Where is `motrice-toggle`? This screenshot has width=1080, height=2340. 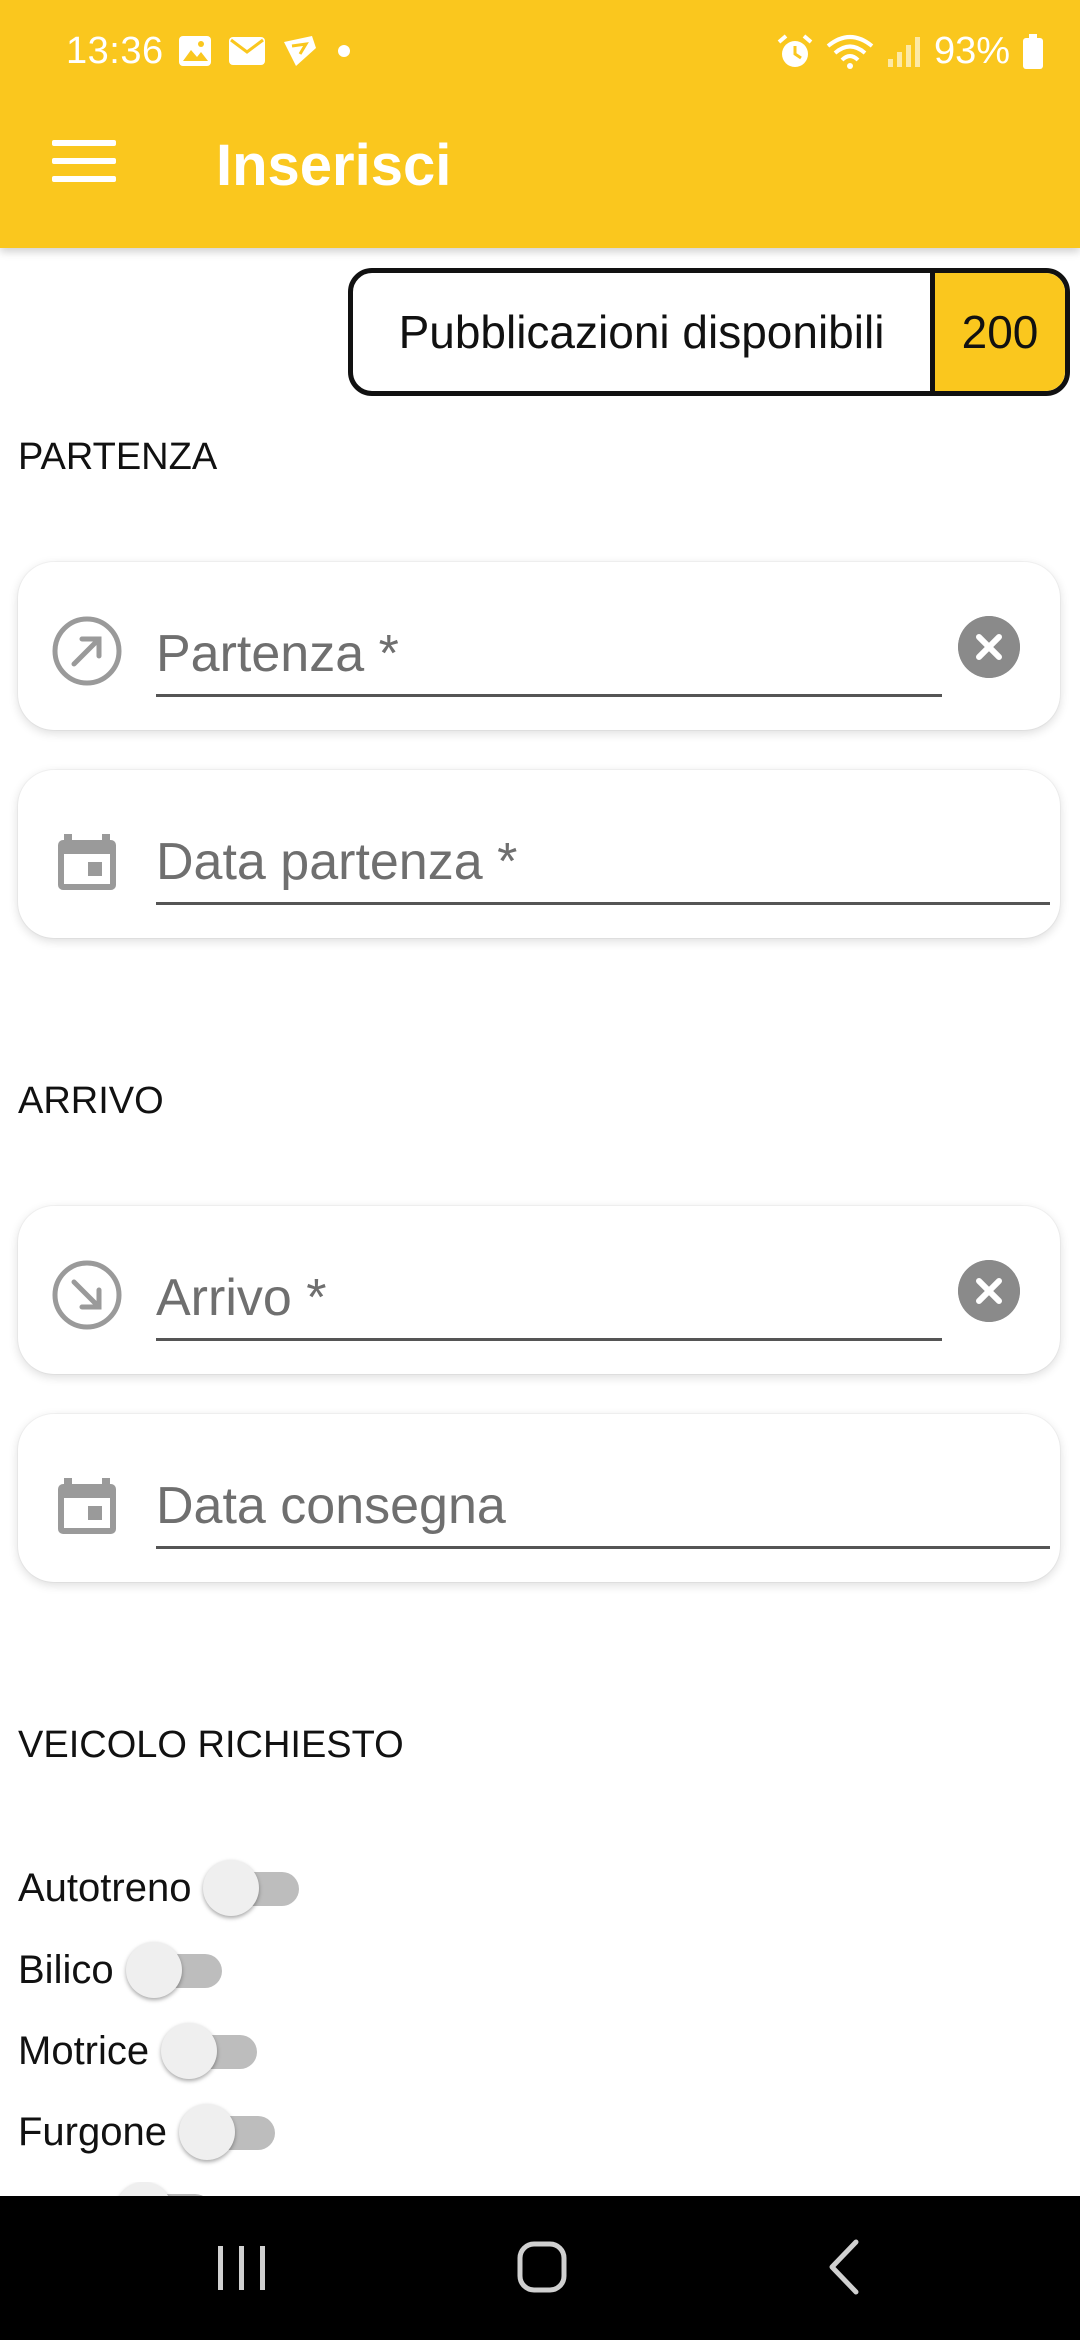 motrice-toggle is located at coordinates (209, 2051).